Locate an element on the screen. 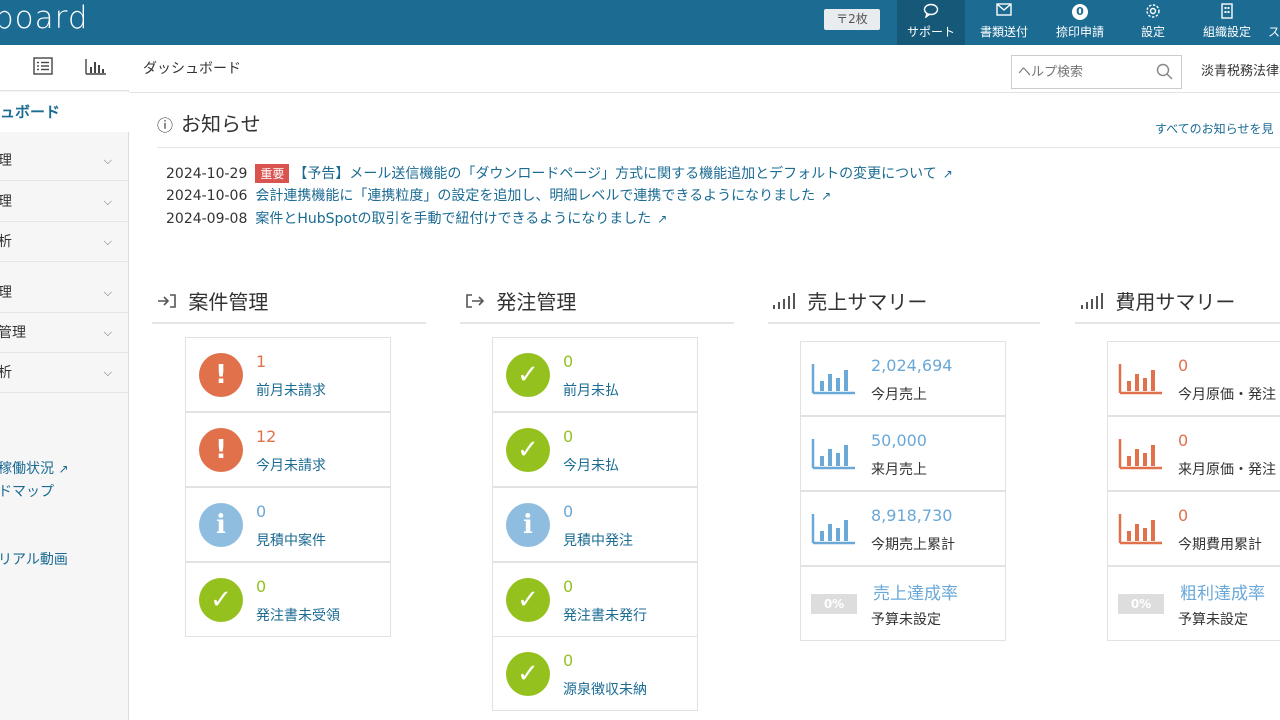 Image resolution: width=1280 pixels, height=720 pixels. sidebar-group: 管理 ⌵ is located at coordinates (64, 333).